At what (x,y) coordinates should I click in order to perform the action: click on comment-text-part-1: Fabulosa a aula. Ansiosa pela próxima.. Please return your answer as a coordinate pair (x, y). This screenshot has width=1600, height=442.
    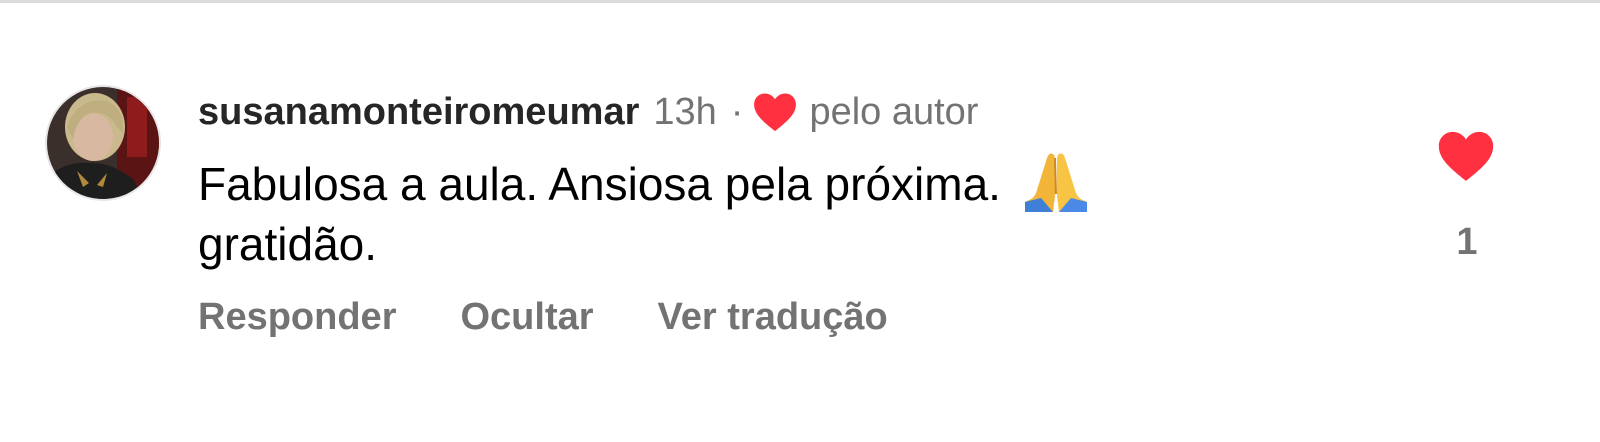
    Looking at the image, I should click on (599, 184).